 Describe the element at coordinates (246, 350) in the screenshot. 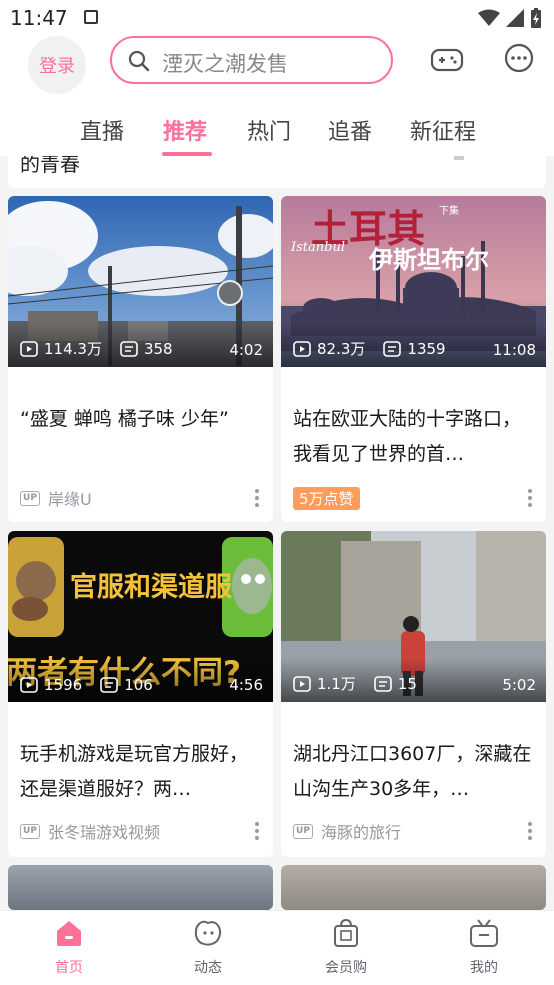

I see `video-duration: 4:02` at that location.